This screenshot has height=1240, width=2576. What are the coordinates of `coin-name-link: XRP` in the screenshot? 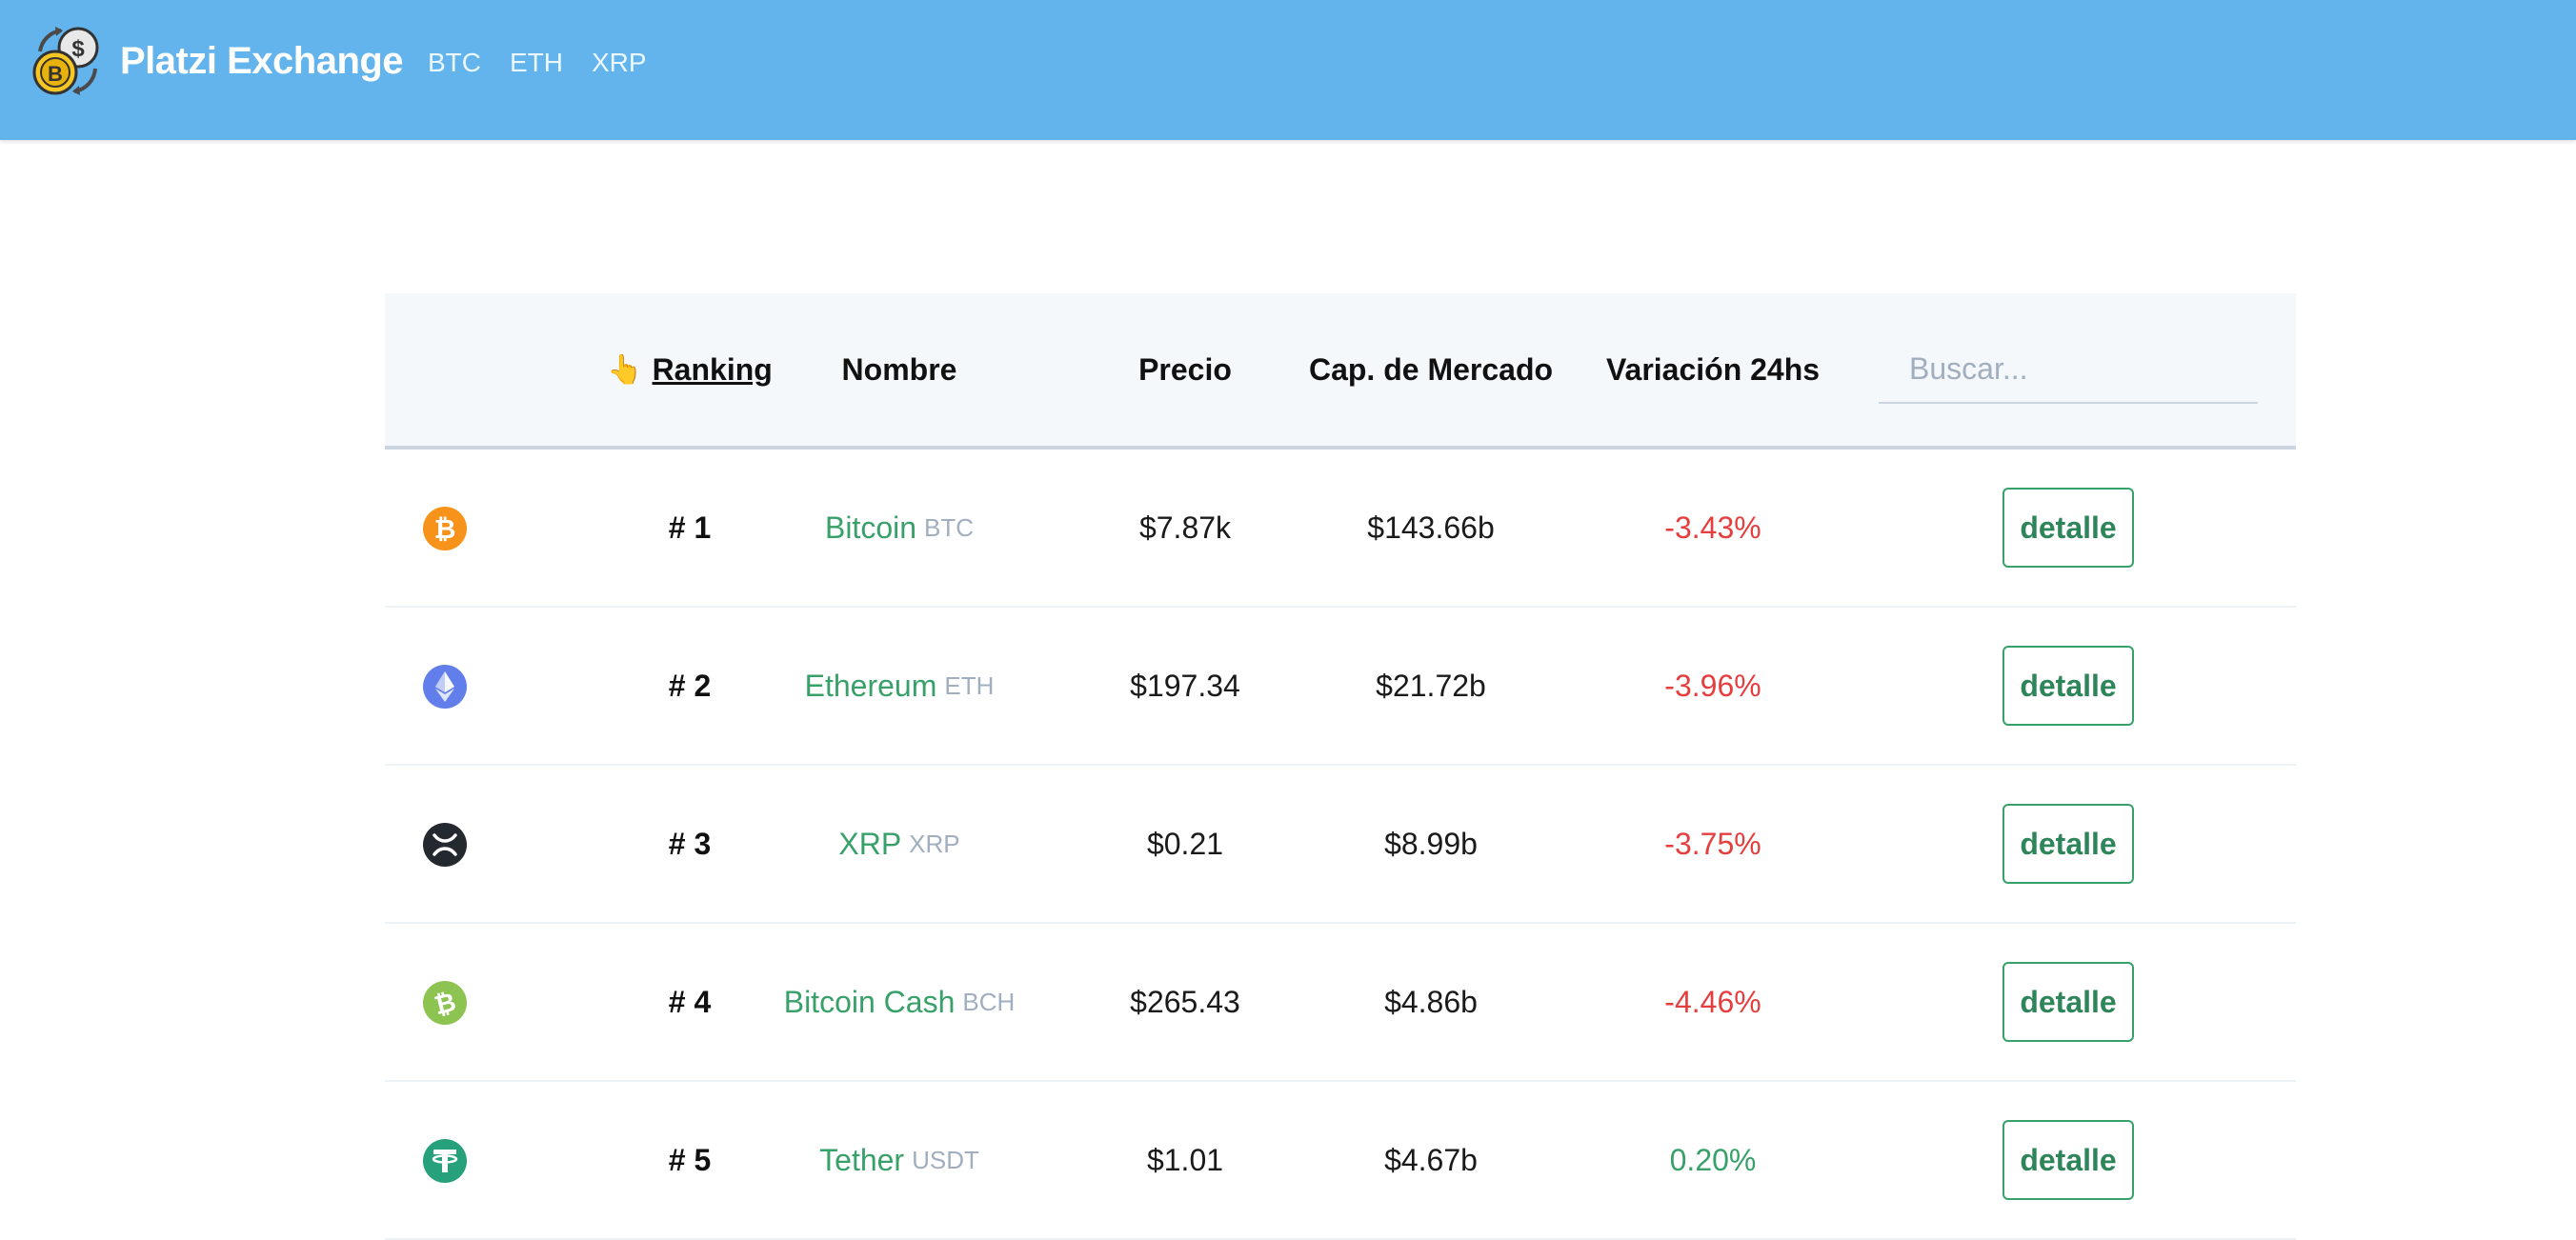 It's located at (870, 844).